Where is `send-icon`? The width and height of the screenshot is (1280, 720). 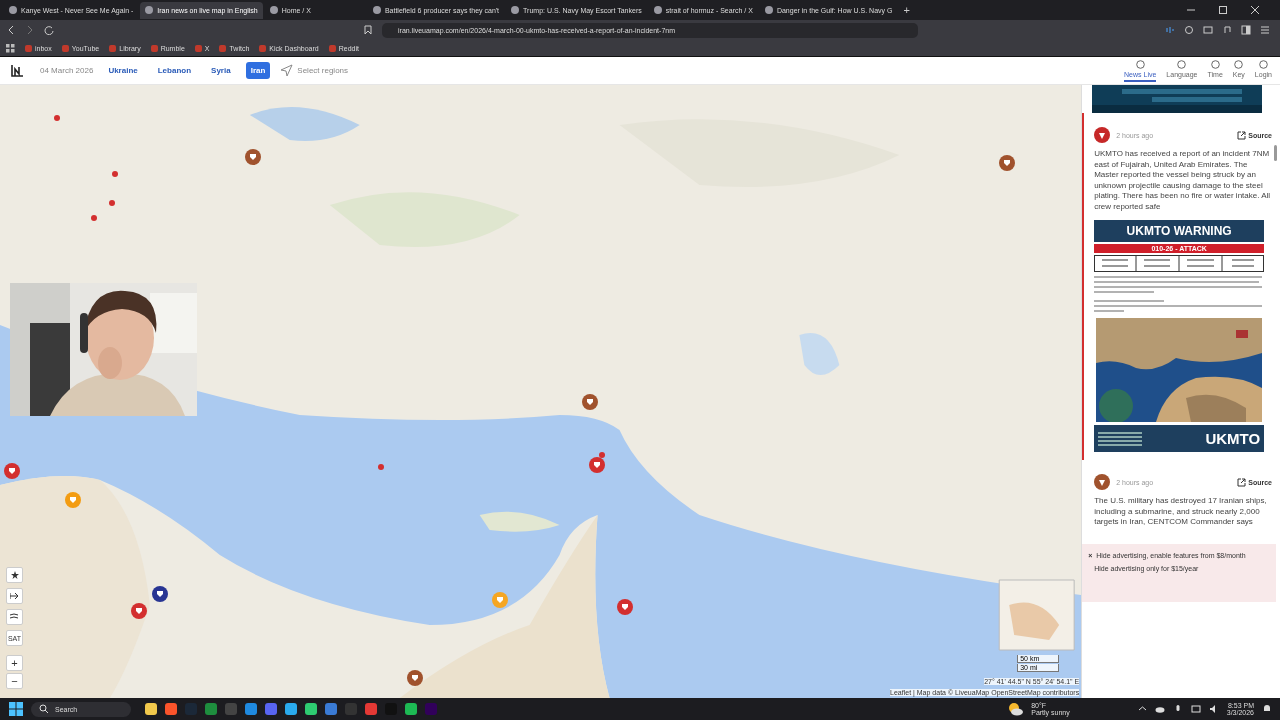
send-icon is located at coordinates (287, 70).